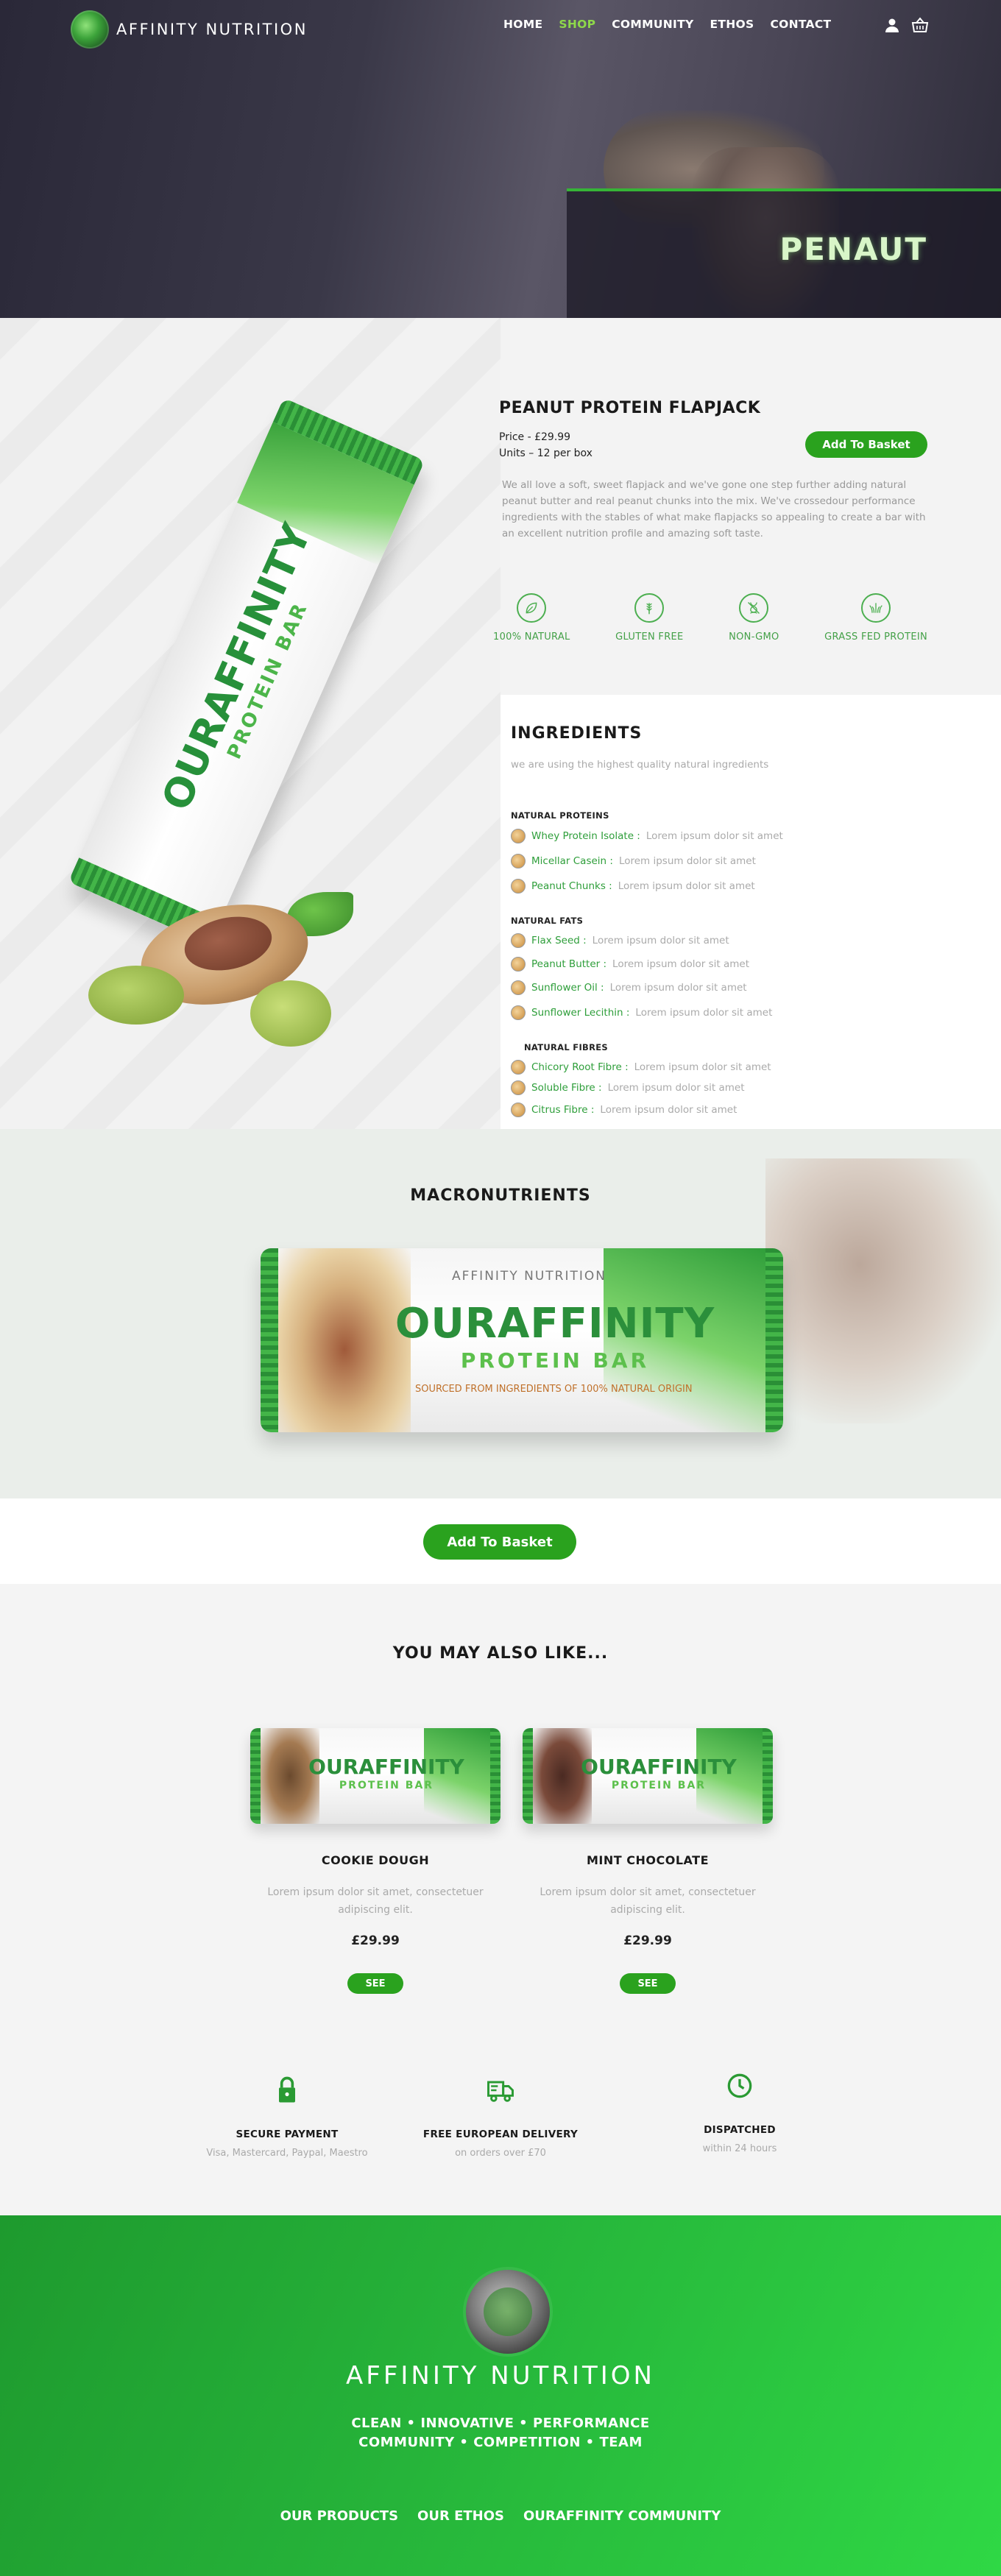 The image size is (1001, 2576). Describe the element at coordinates (522, 24) in the screenshot. I see `nav-home: HOME` at that location.